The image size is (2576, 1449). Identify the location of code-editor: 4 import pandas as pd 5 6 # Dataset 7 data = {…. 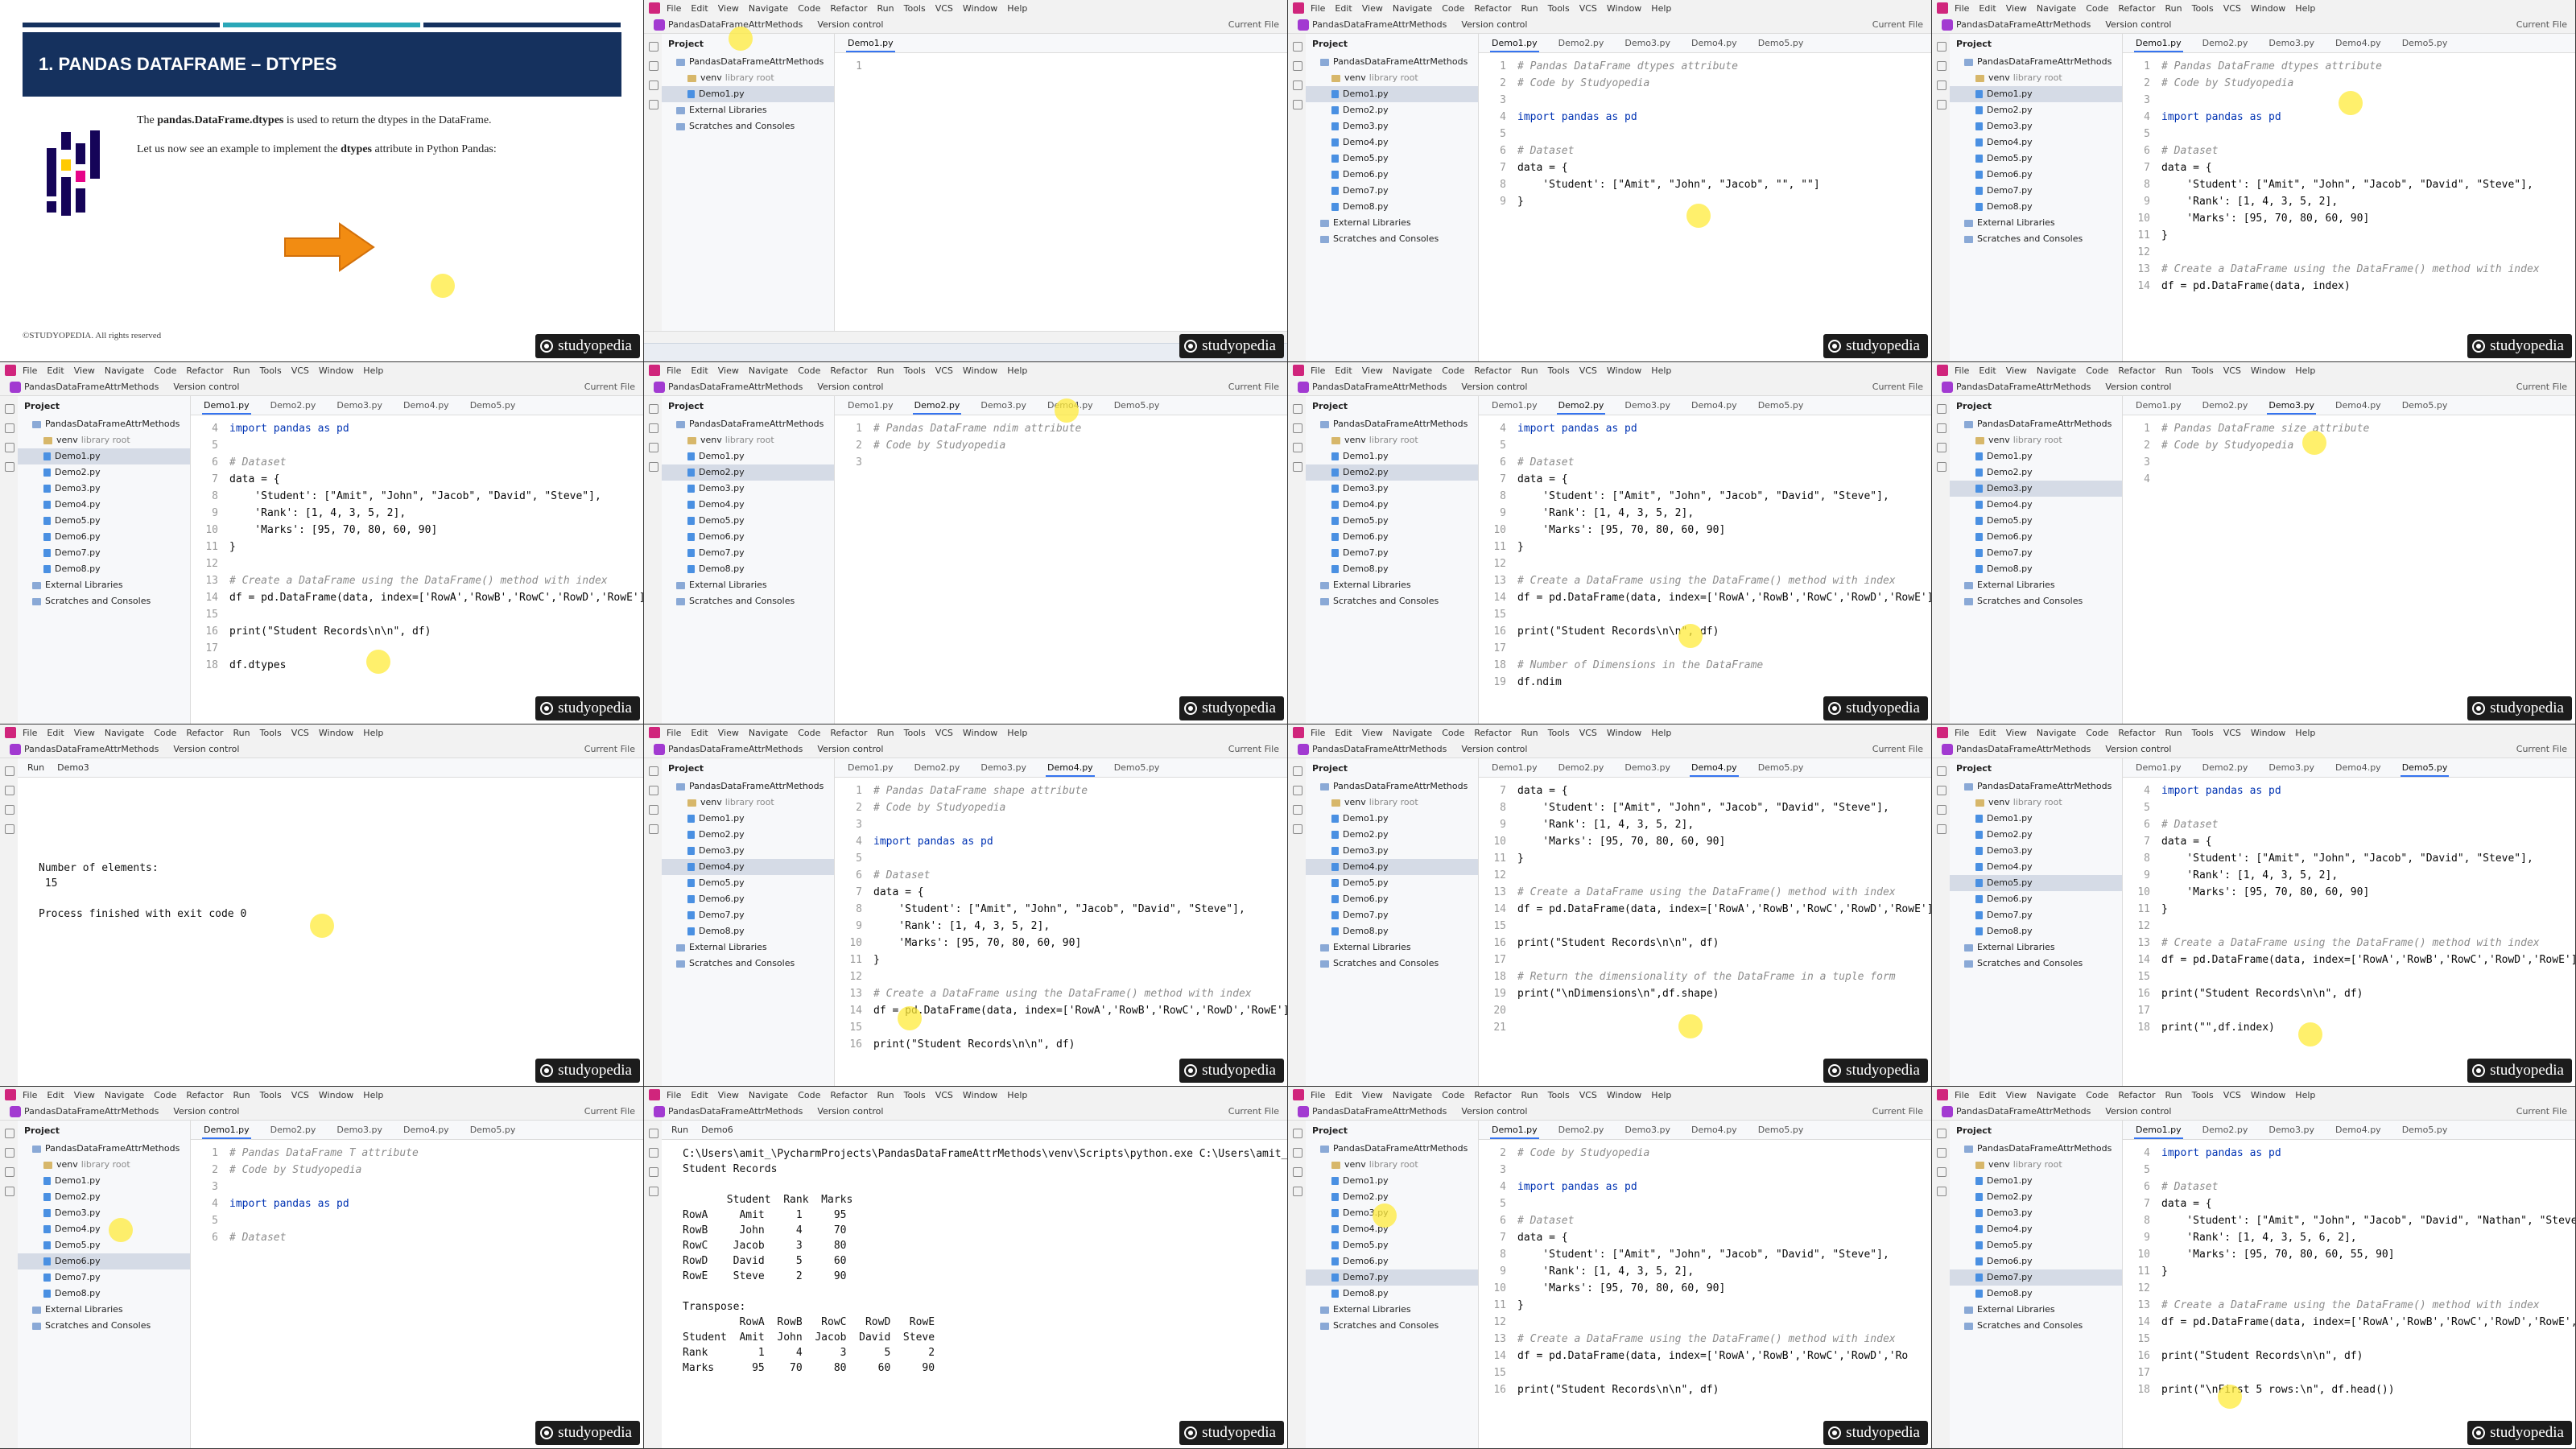
(417, 569).